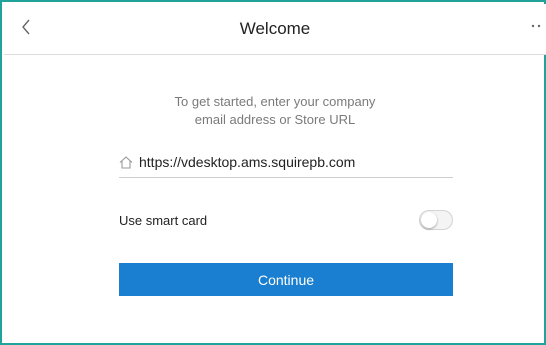 The image size is (546, 345). I want to click on smart-card-toggle, so click(436, 220).